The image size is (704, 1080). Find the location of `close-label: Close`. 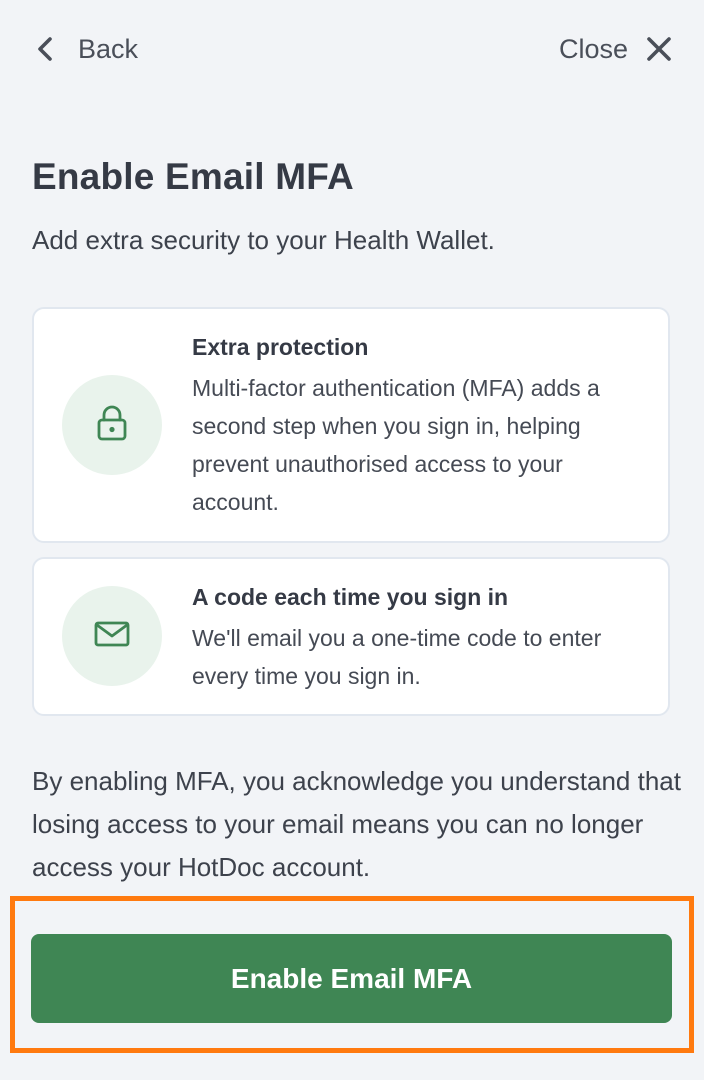

close-label: Close is located at coordinates (593, 48).